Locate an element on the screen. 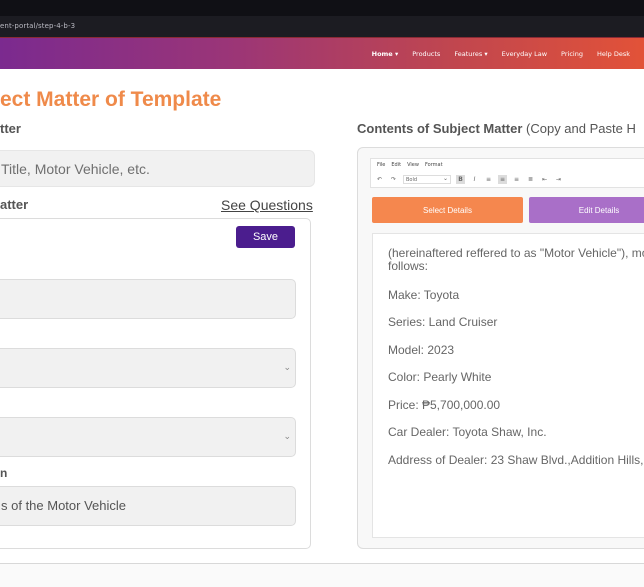  align-right-icon: ≡ is located at coordinates (516, 179).